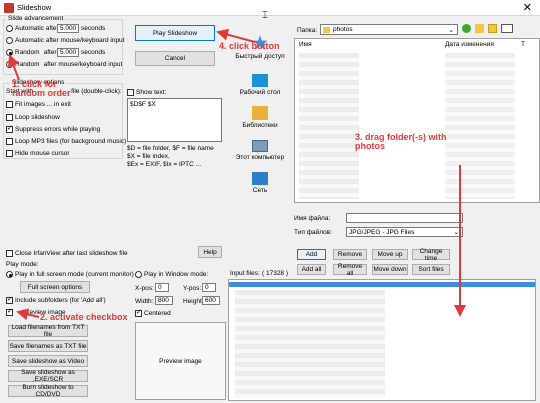 This screenshot has height=403, width=540. I want to click on annotation-step-2: 2. activate checkbox, so click(84, 317).